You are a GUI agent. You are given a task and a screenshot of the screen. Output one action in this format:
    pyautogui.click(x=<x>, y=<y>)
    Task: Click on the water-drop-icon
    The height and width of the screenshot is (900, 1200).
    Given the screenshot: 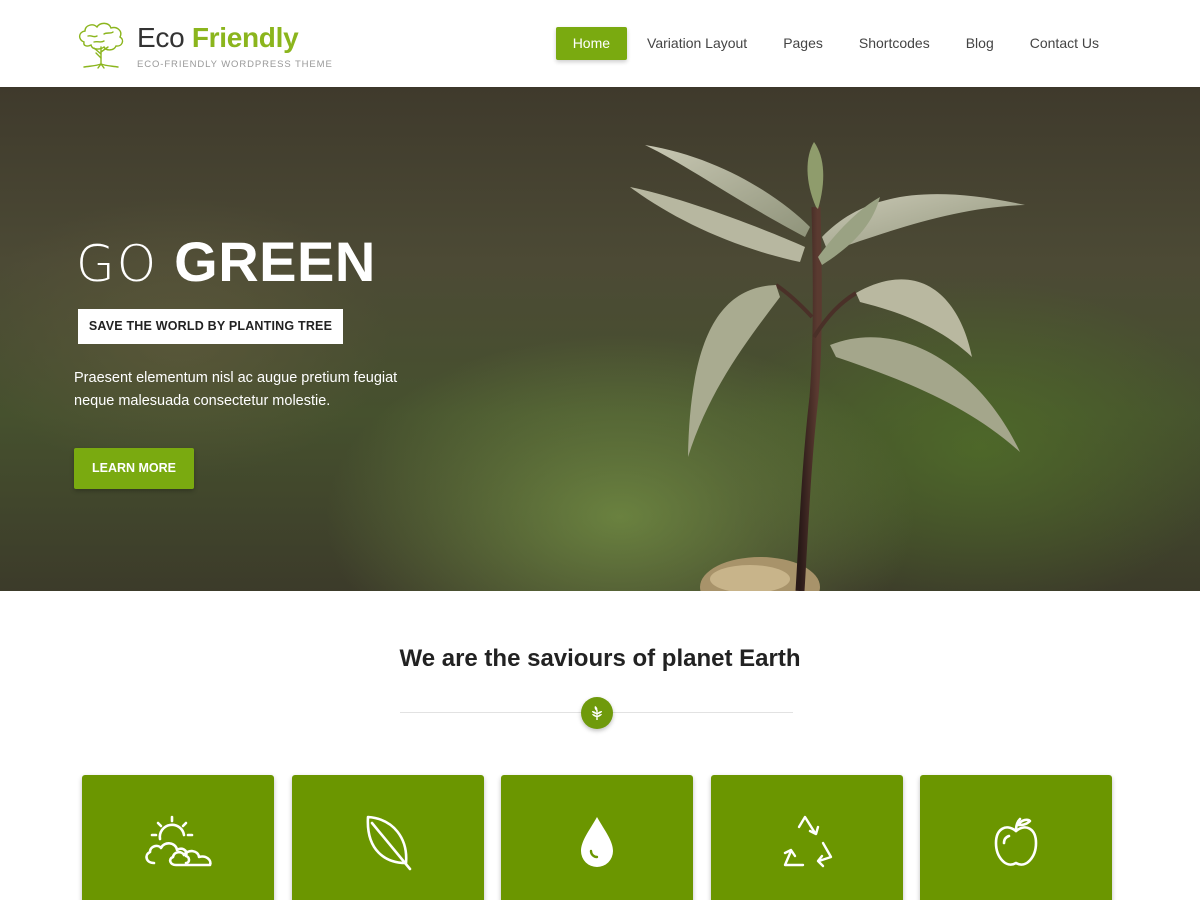 What is the action you would take?
    pyautogui.click(x=597, y=842)
    